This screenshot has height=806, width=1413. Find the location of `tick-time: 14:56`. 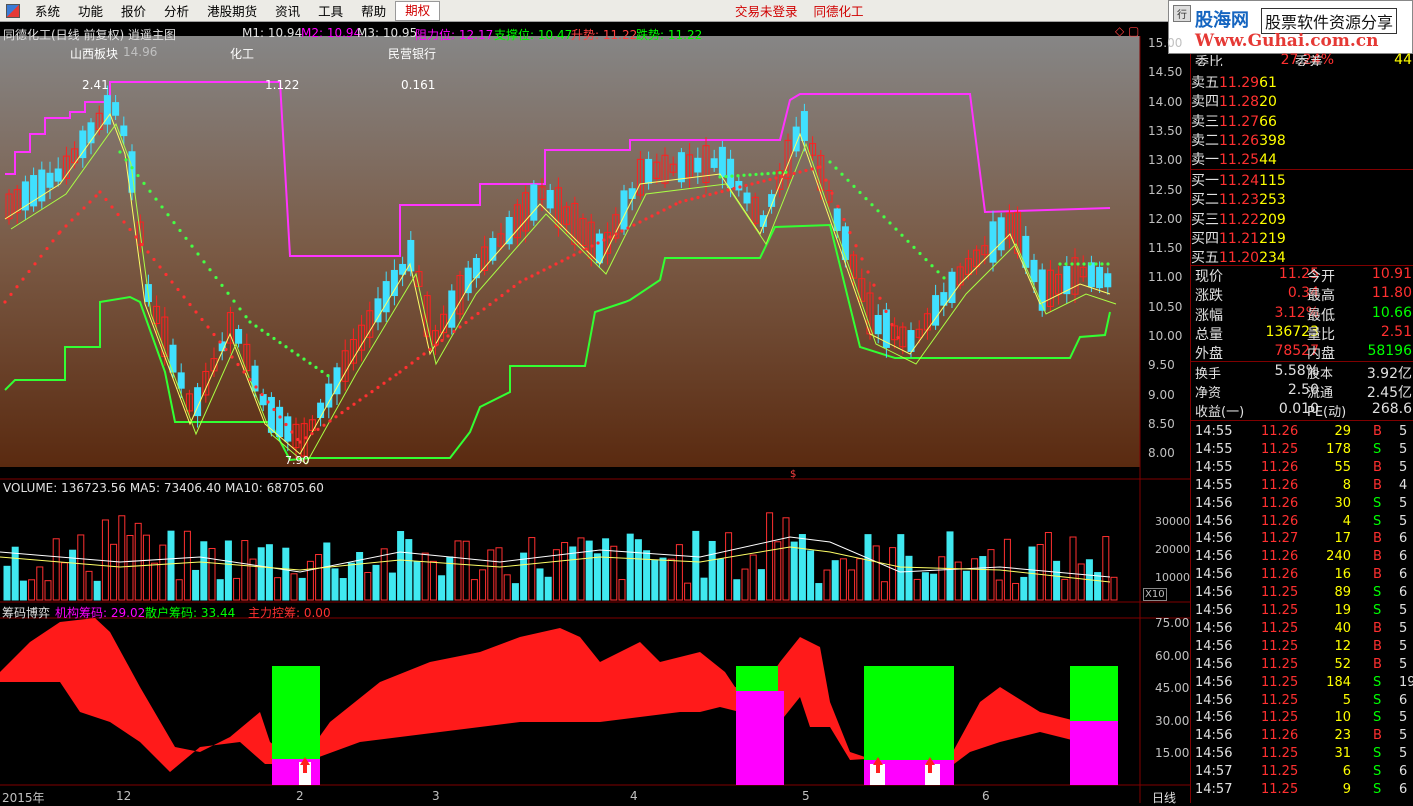

tick-time: 14:56 is located at coordinates (1214, 736).